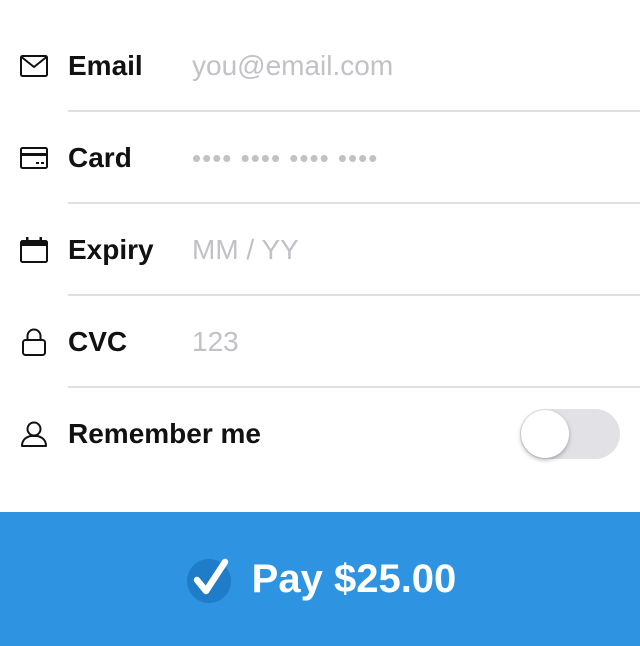 Image resolution: width=640 pixels, height=646 pixels. What do you see at coordinates (320, 434) in the screenshot?
I see `remember-row: Remember me` at bounding box center [320, 434].